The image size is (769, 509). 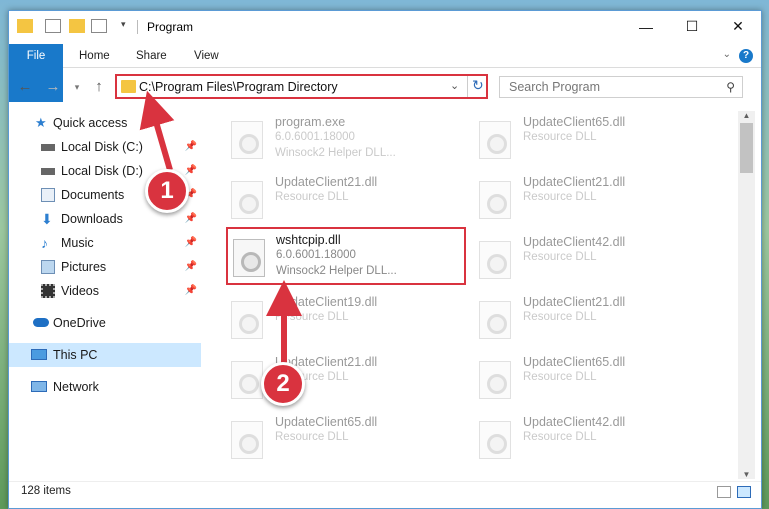 I want to click on step-badge-2: 2, so click(x=283, y=384).